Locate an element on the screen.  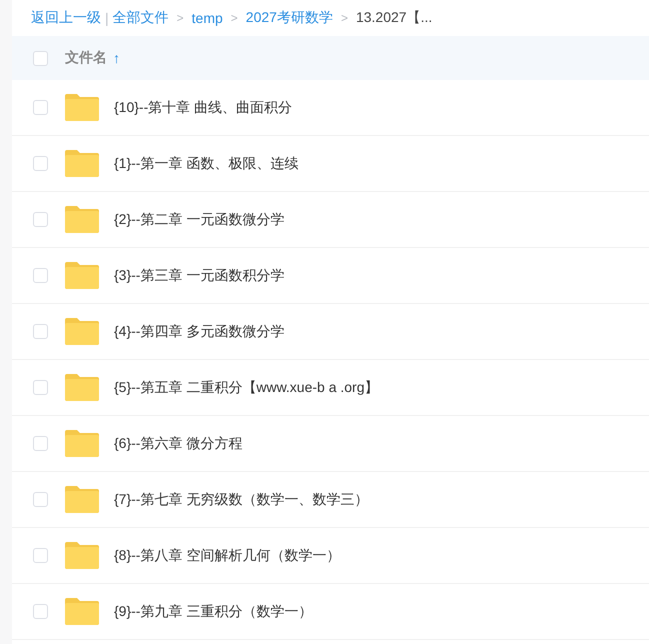
file-name: {9}--第九章 三重积分（数学一） is located at coordinates (213, 611).